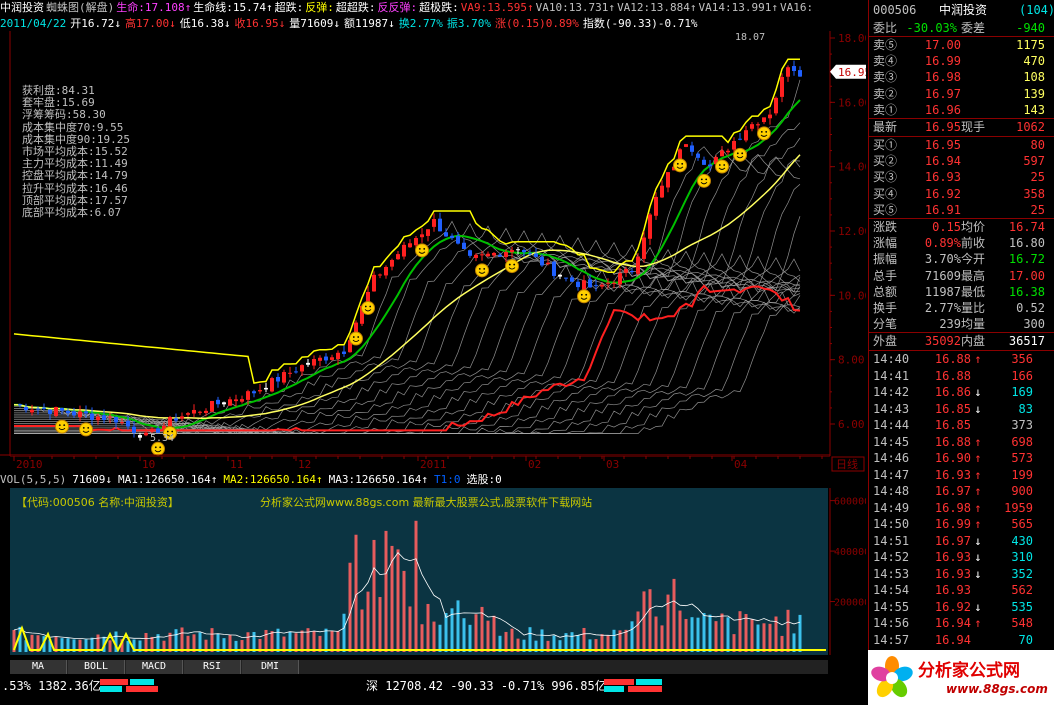 Image resolution: width=1054 pixels, height=705 pixels. What do you see at coordinates (205, 23) in the screenshot?
I see `quote-item: 低16.38↓` at bounding box center [205, 23].